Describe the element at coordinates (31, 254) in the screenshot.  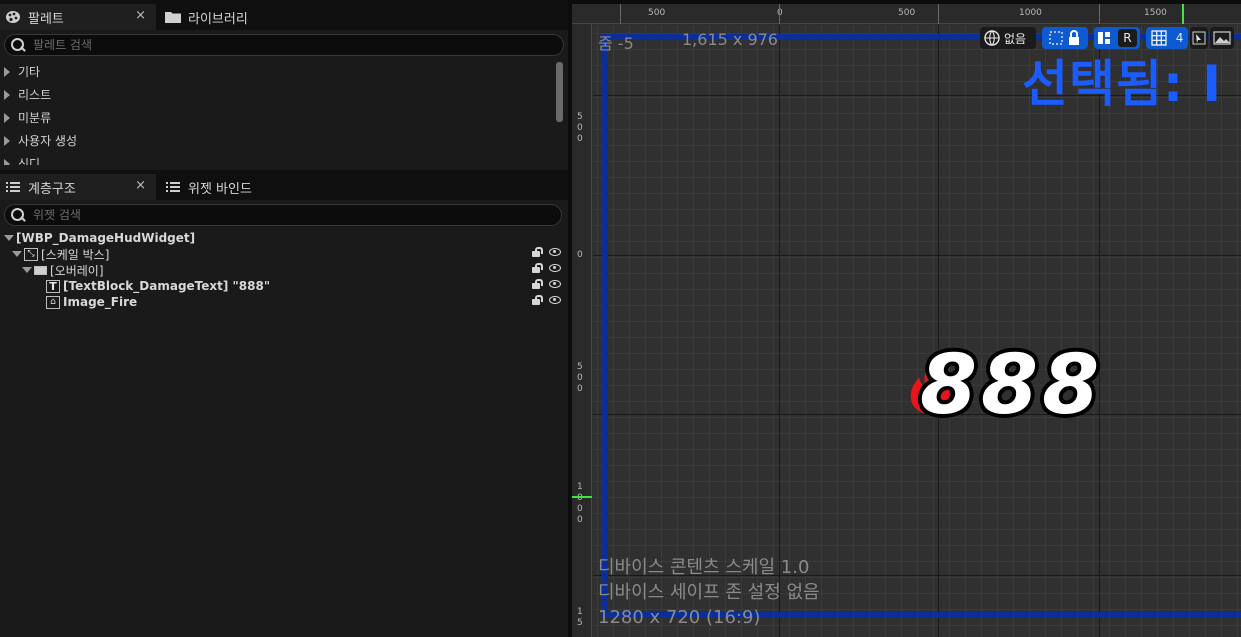
I see `scale-box-icon: ⤡` at that location.